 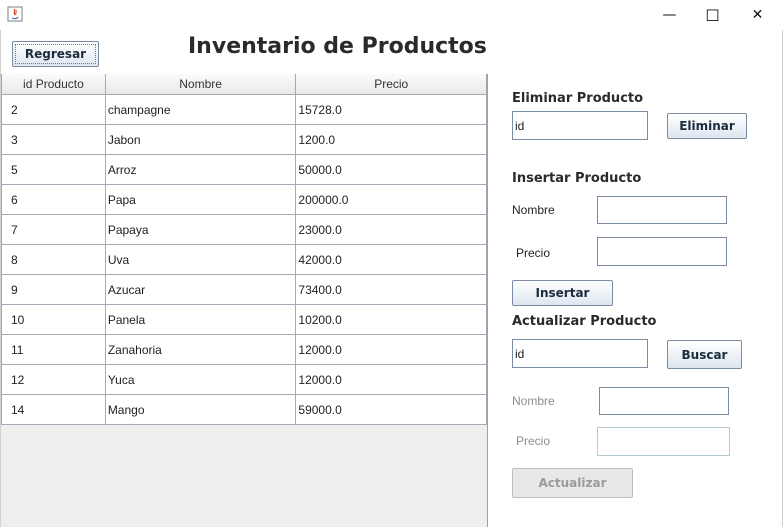 What do you see at coordinates (55, 54) in the screenshot?
I see `back-button: Regresar` at bounding box center [55, 54].